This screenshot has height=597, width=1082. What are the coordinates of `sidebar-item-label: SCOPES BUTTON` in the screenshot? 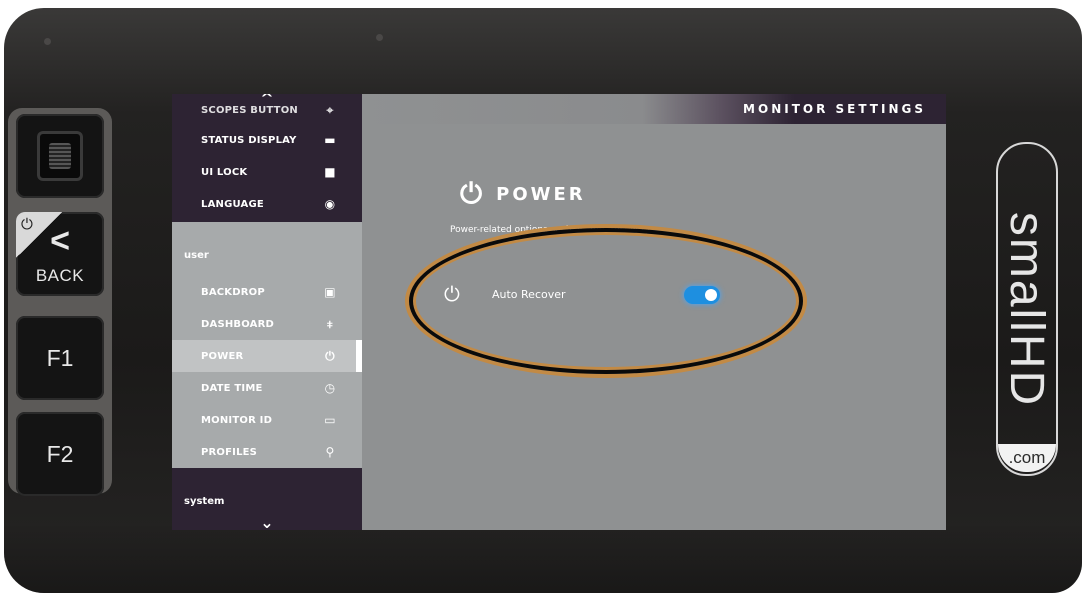 It's located at (249, 110).